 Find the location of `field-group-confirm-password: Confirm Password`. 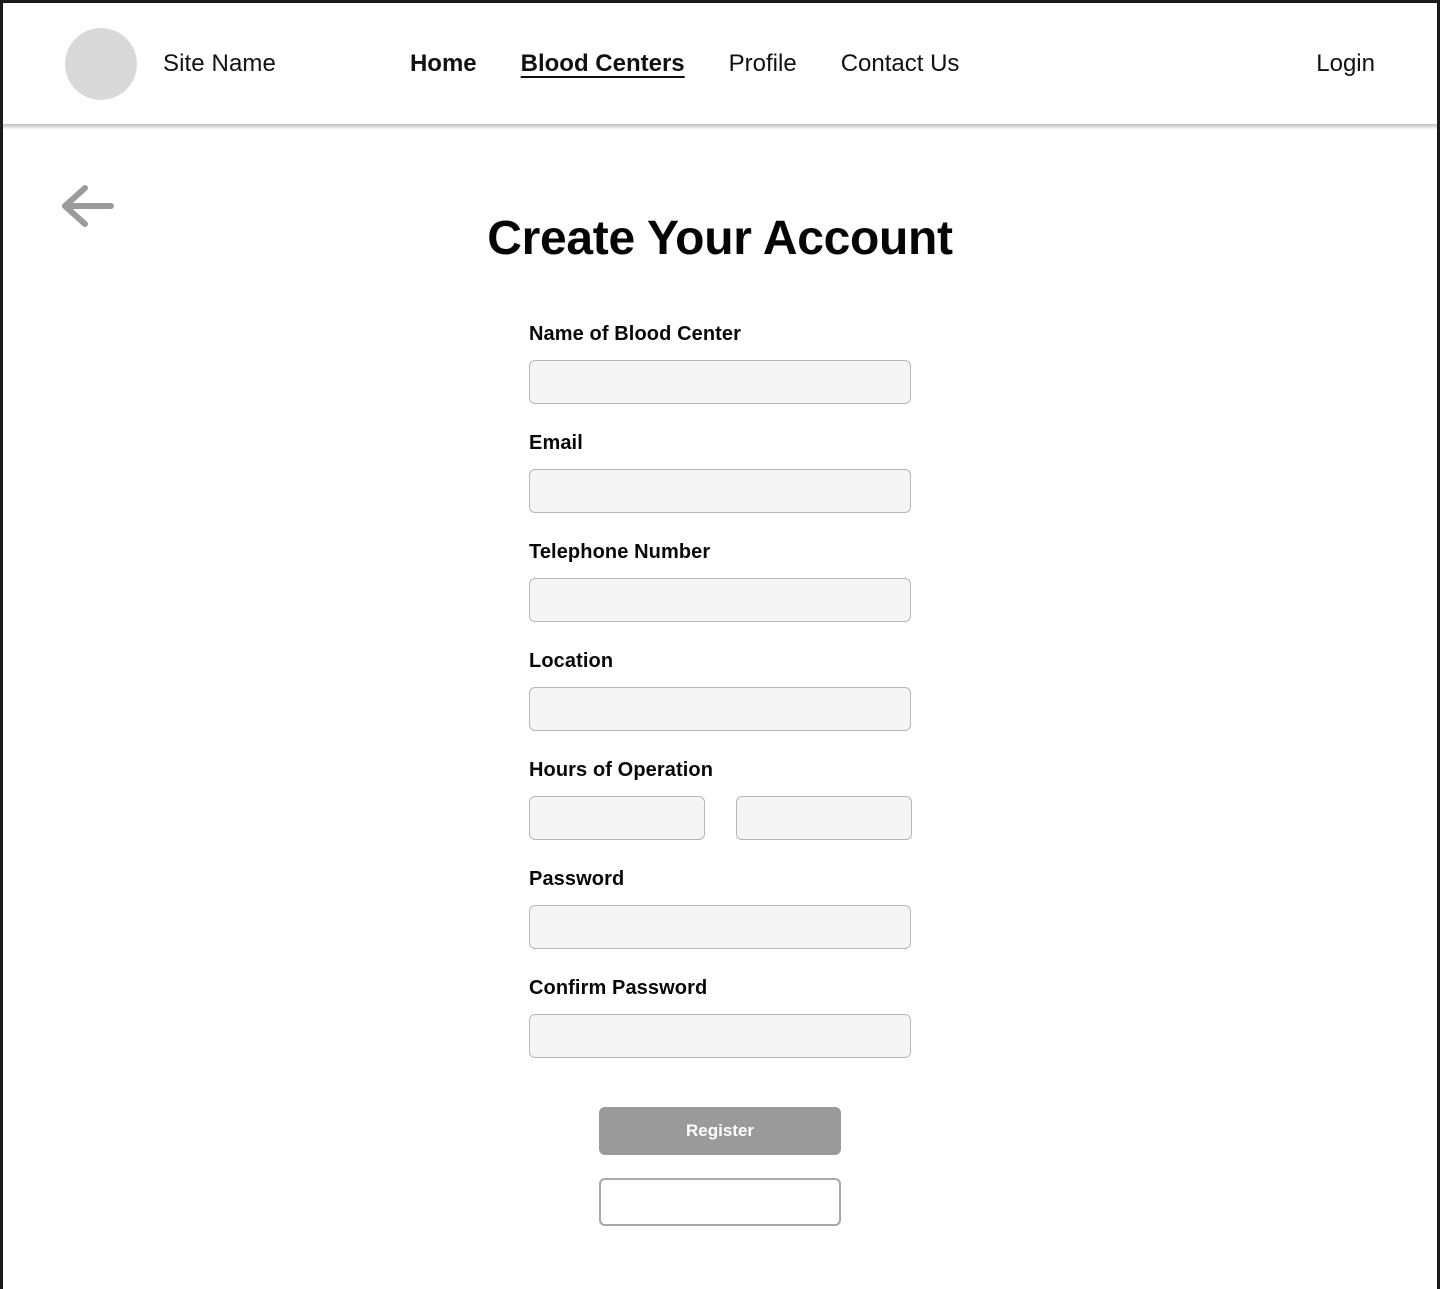

field-group-confirm-password: Confirm Password is located at coordinates (720, 1018).